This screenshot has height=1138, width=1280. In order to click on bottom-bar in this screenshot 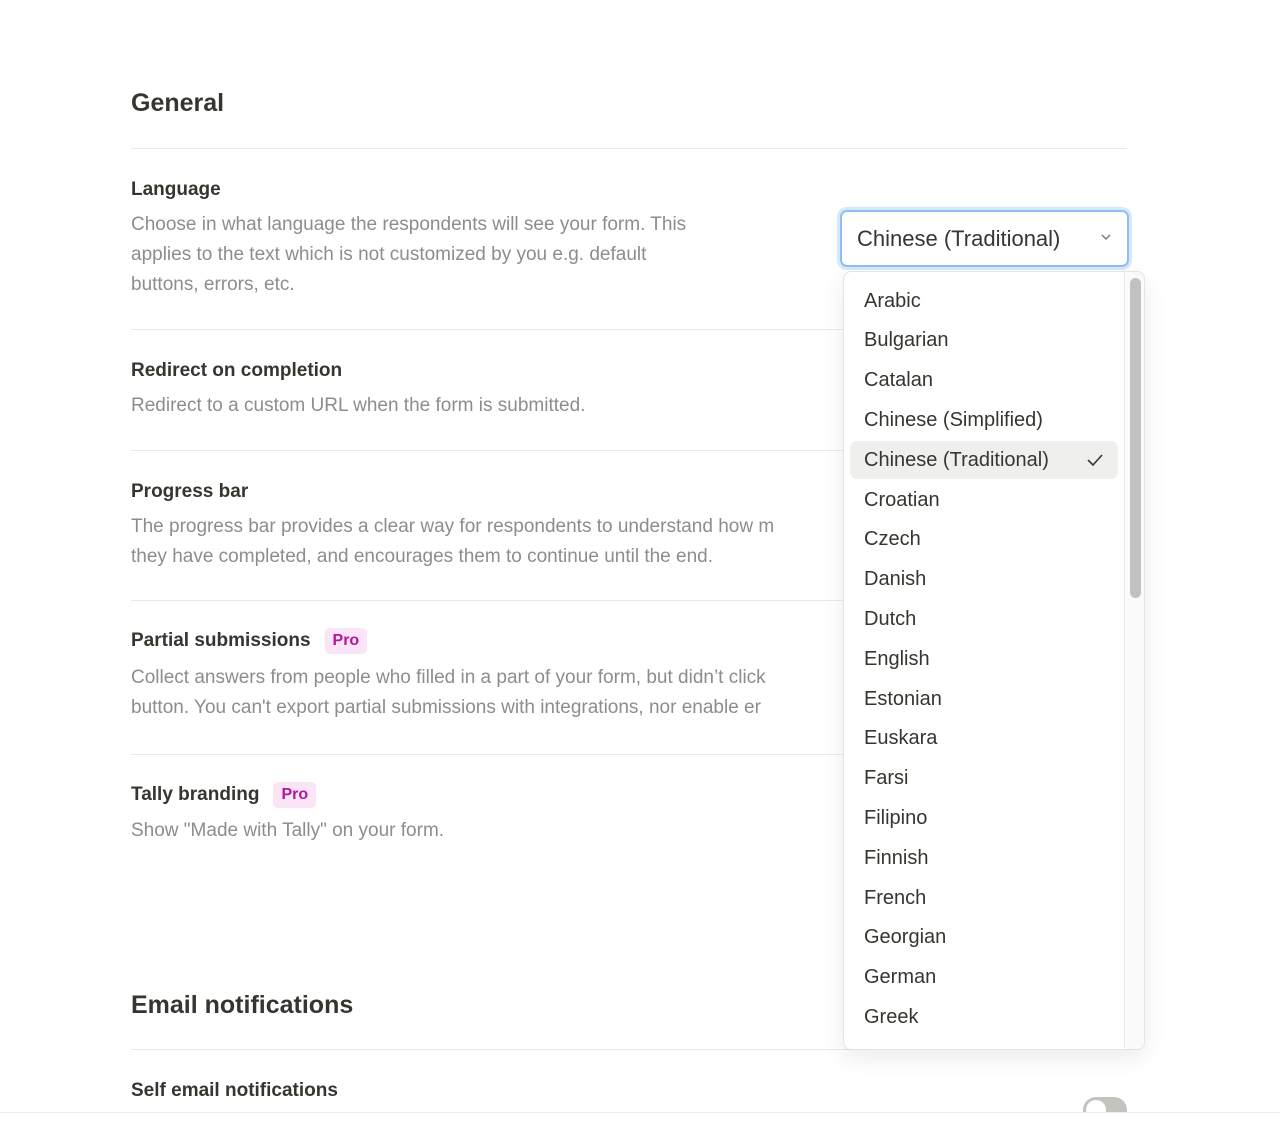, I will do `click(640, 1125)`.